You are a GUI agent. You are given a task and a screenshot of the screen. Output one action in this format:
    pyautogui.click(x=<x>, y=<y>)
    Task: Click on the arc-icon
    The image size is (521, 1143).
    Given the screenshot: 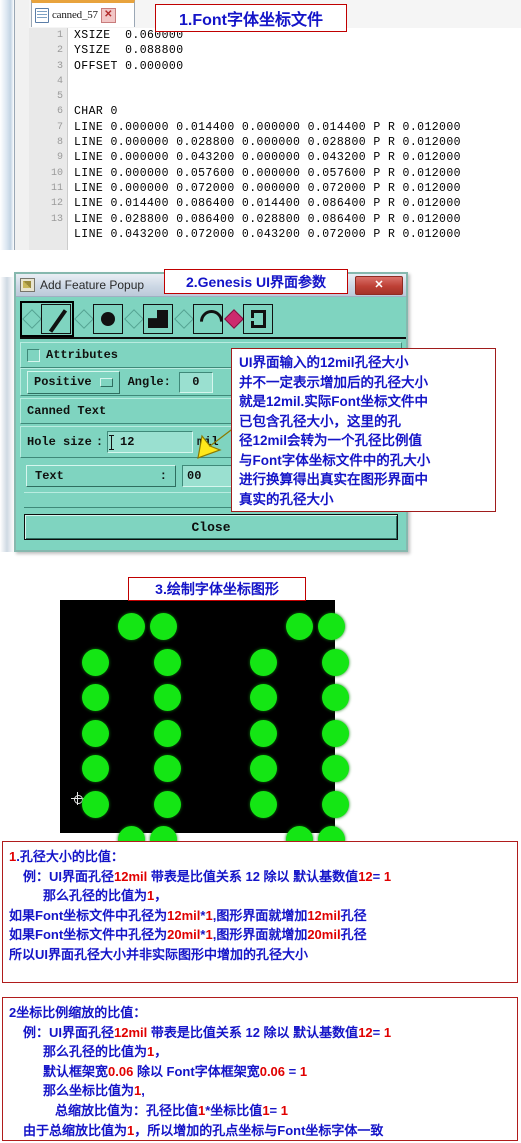 What is the action you would take?
    pyautogui.click(x=210, y=321)
    